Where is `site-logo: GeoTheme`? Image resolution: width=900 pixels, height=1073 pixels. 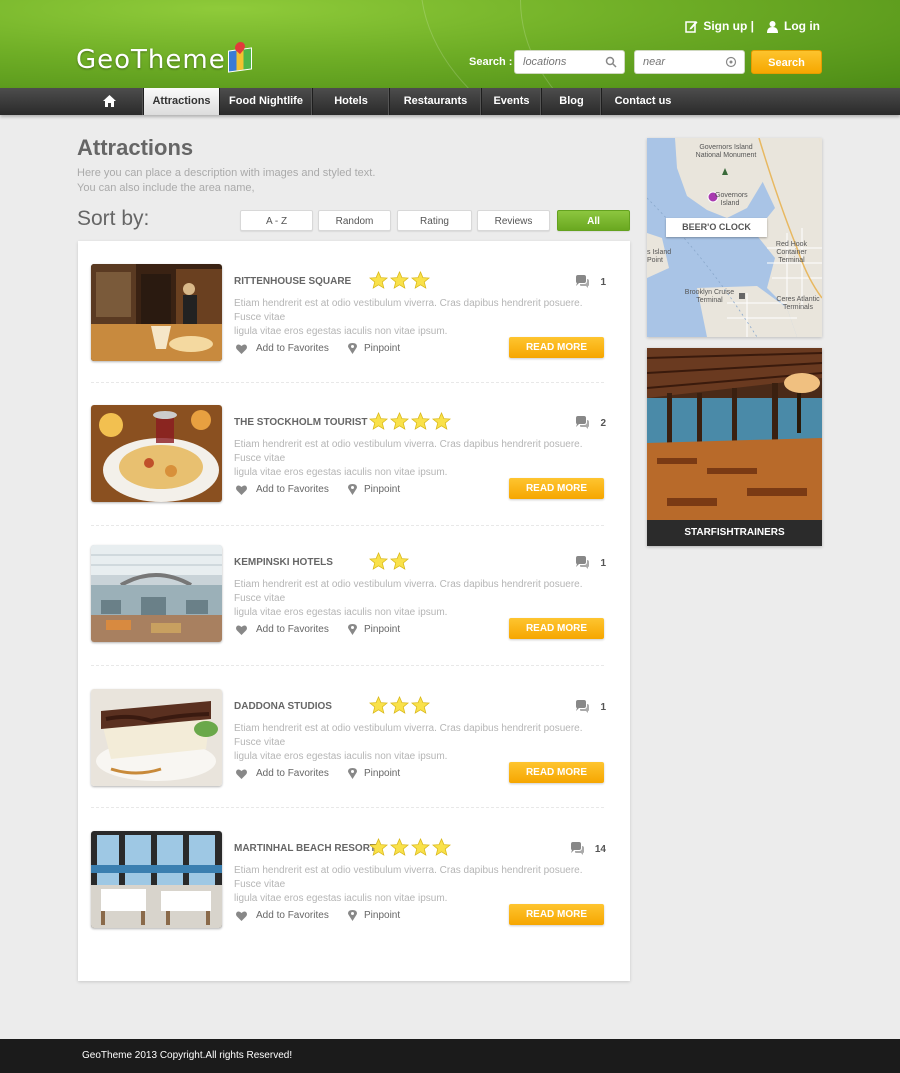 site-logo: GeoTheme is located at coordinates (164, 60).